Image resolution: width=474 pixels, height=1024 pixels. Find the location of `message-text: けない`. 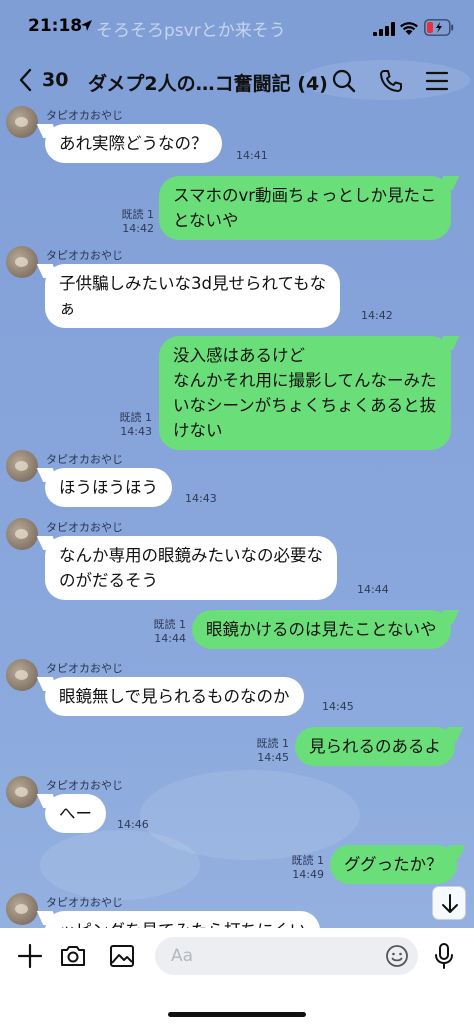

message-text: けない is located at coordinates (198, 430).